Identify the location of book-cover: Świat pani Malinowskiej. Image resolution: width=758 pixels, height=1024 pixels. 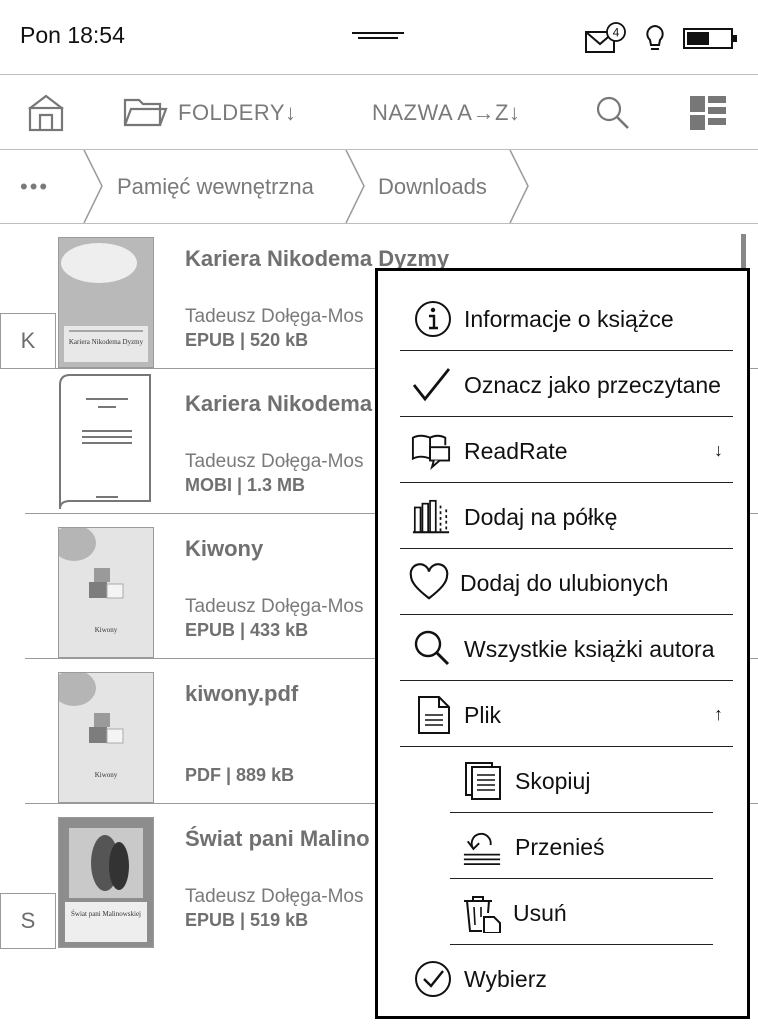
(106, 882).